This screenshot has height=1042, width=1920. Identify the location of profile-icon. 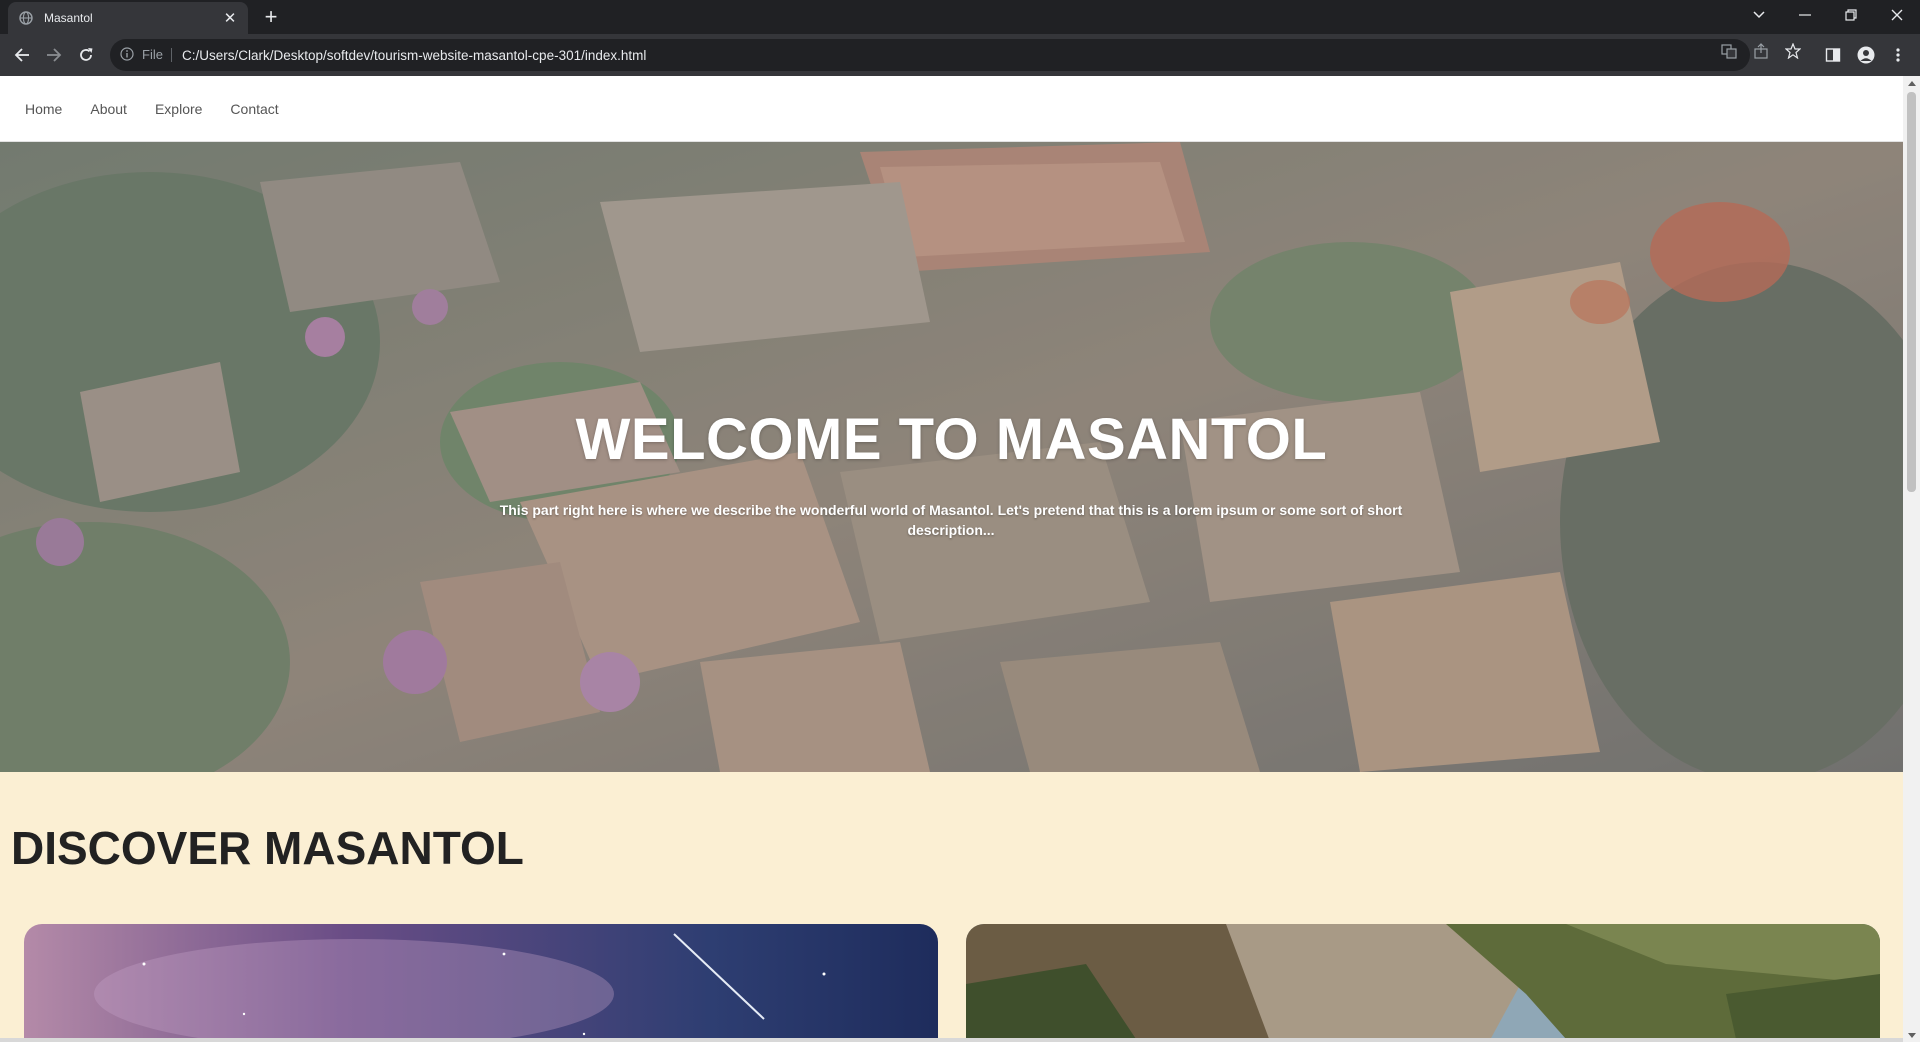
(1866, 55).